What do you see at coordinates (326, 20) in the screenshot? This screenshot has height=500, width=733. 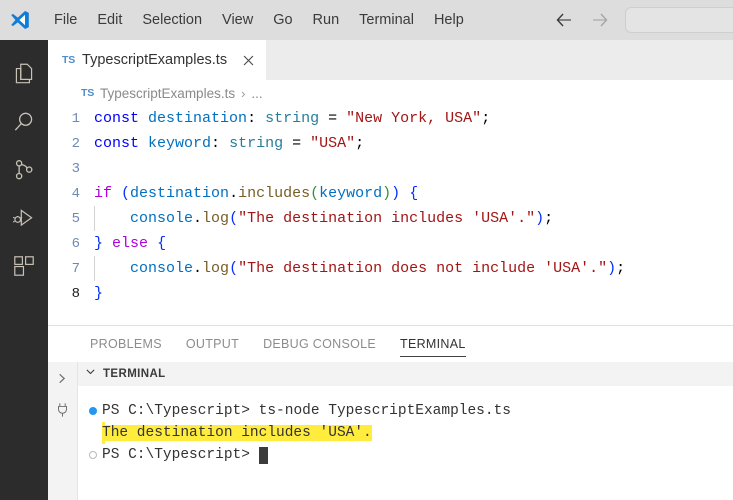 I see `menu-item-run: Run` at bounding box center [326, 20].